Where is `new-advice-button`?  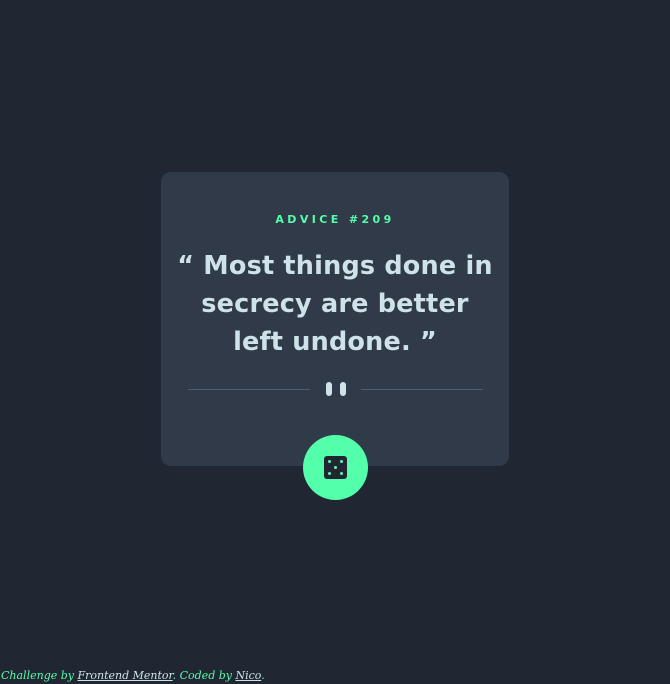
new-advice-button is located at coordinates (335, 467).